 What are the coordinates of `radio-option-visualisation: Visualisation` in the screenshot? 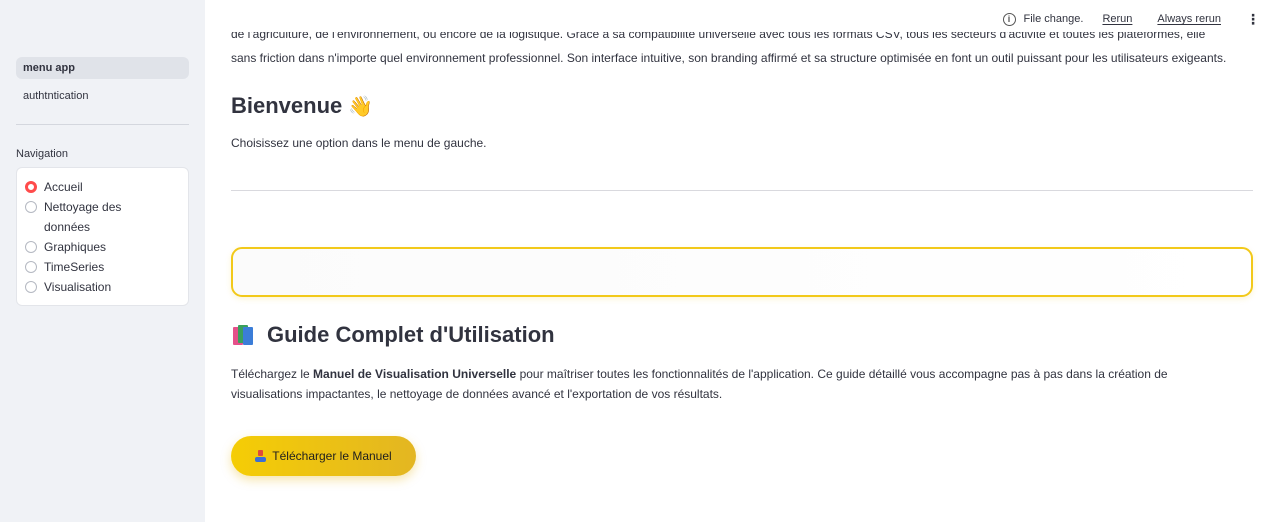 It's located at (102, 287).